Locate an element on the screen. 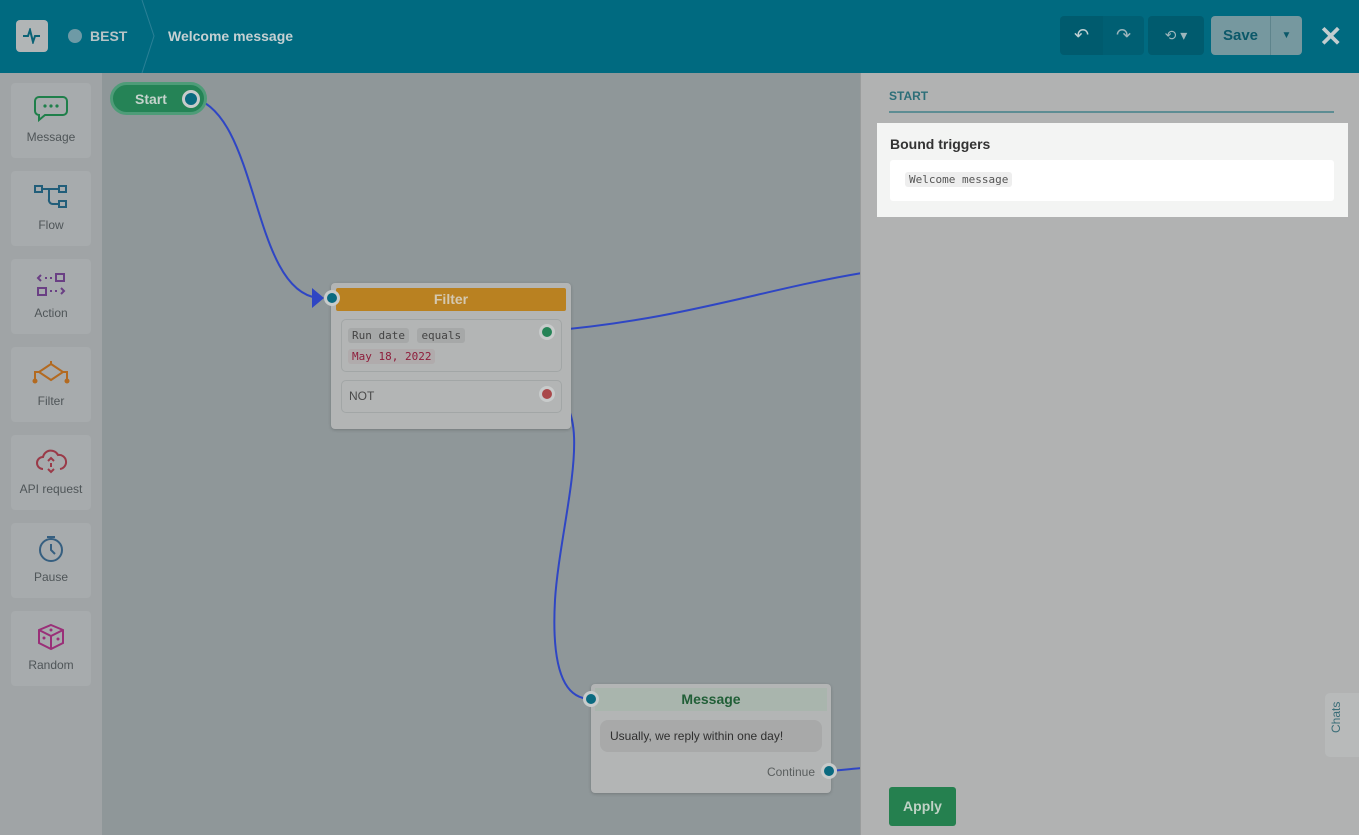 The height and width of the screenshot is (835, 1359). filter-not-port is located at coordinates (547, 394).